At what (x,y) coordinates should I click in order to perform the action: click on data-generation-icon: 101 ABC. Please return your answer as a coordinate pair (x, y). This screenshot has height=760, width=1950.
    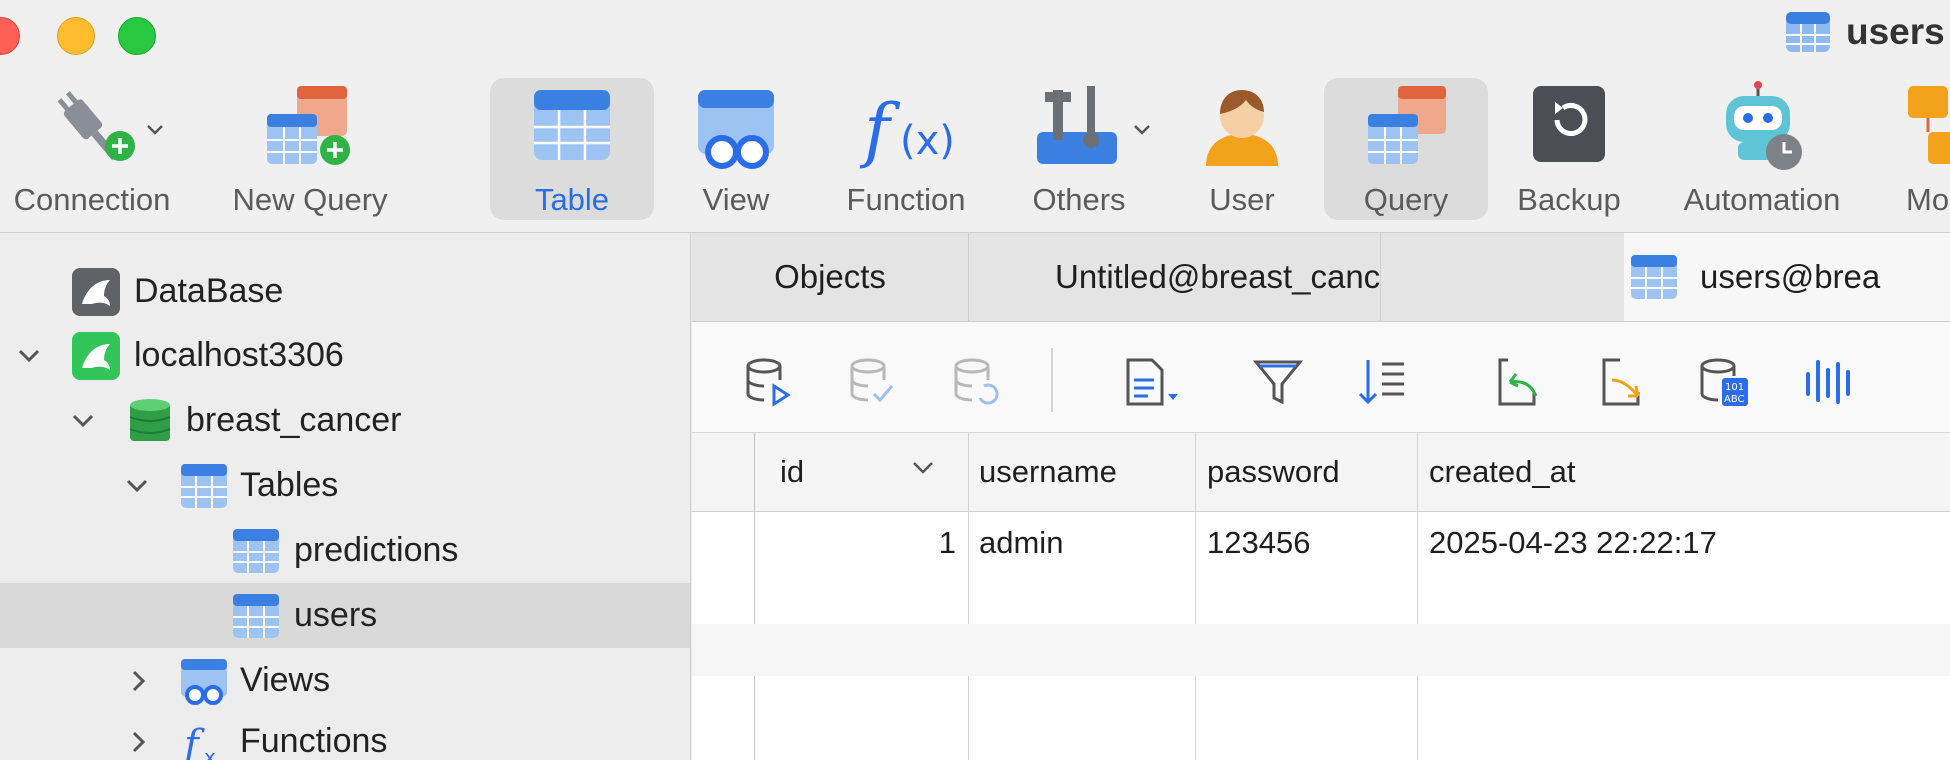
    Looking at the image, I should click on (1724, 382).